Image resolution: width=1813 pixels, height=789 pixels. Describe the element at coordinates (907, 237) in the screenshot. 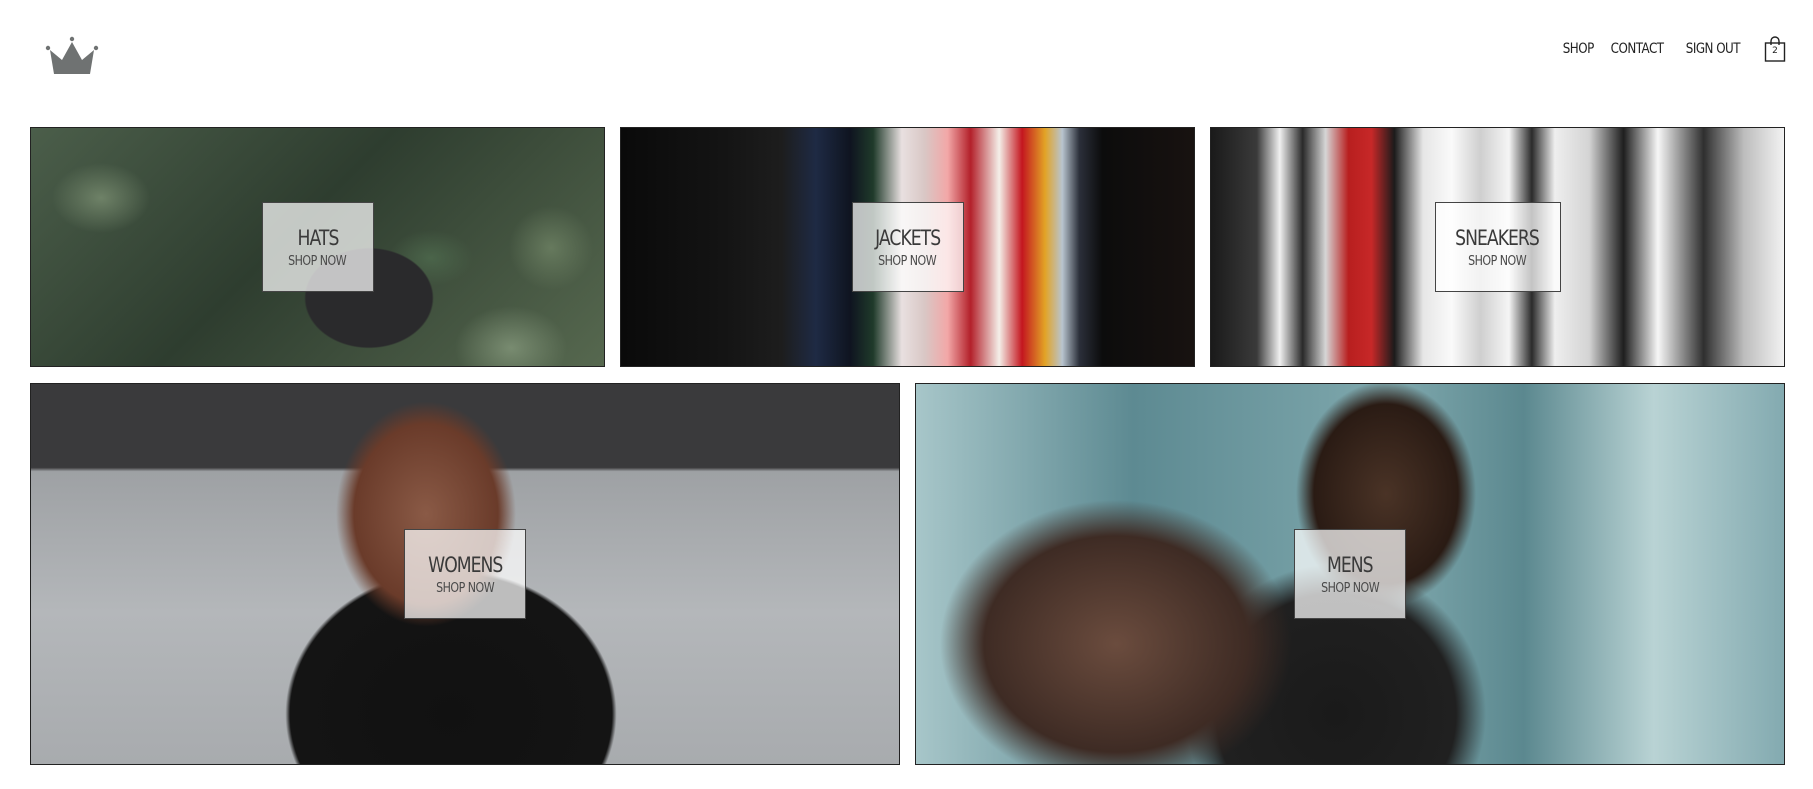

I see `directory-item-title: JACKETS` at that location.